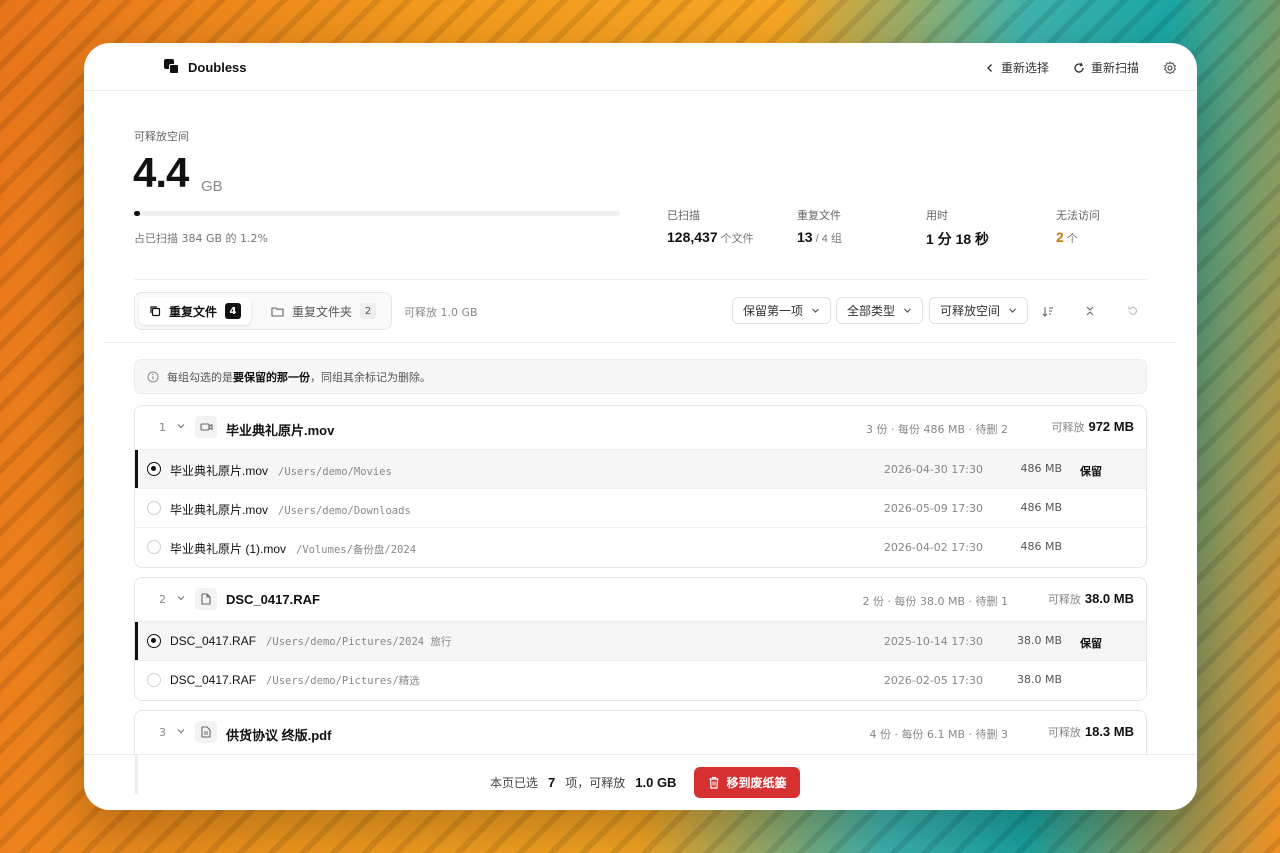 The width and height of the screenshot is (1280, 853). Describe the element at coordinates (1041, 468) in the screenshot. I see `file-size: 486 MB` at that location.